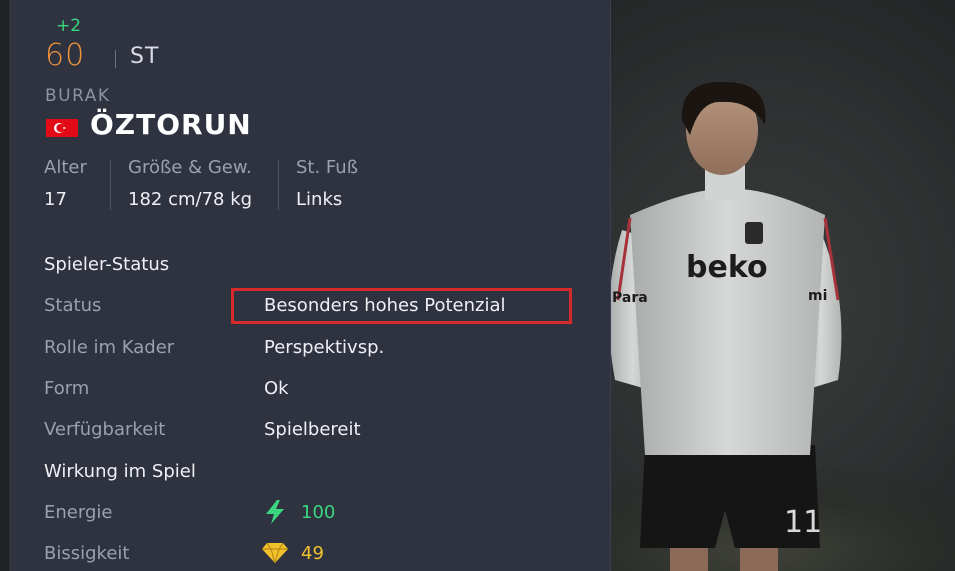 The width and height of the screenshot is (955, 571). Describe the element at coordinates (65, 167) in the screenshot. I see `age-label: Alter` at that location.